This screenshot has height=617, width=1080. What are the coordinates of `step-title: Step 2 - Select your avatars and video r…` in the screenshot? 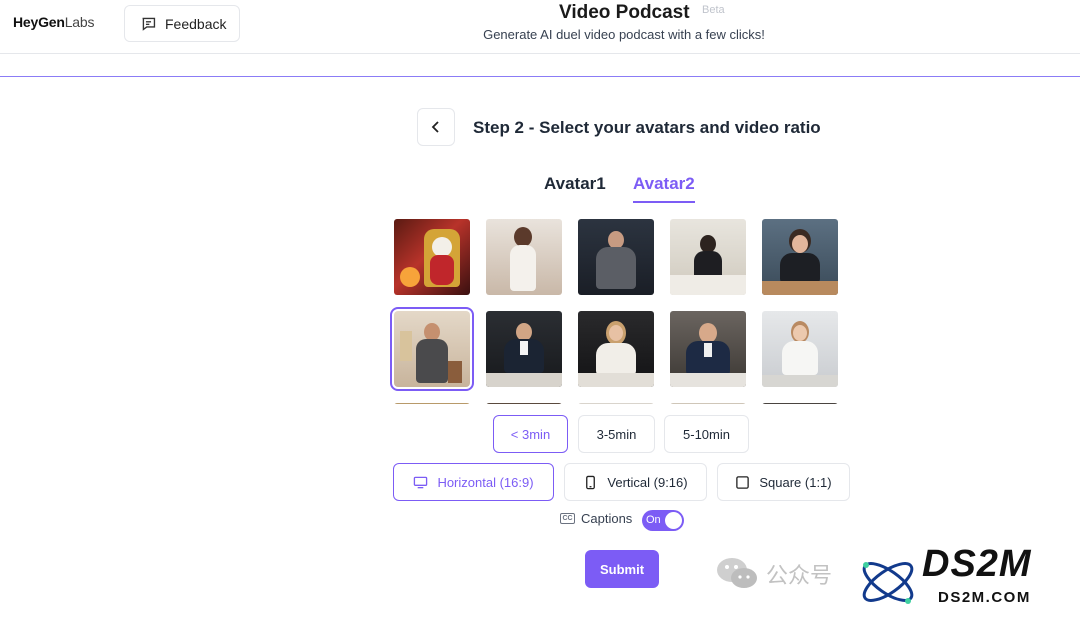 It's located at (647, 127).